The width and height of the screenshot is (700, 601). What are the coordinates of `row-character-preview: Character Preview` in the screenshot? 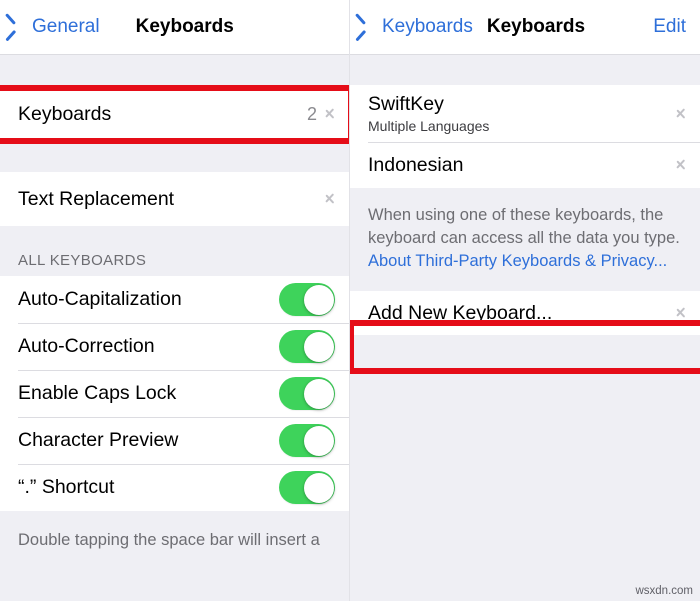 It's located at (174, 440).